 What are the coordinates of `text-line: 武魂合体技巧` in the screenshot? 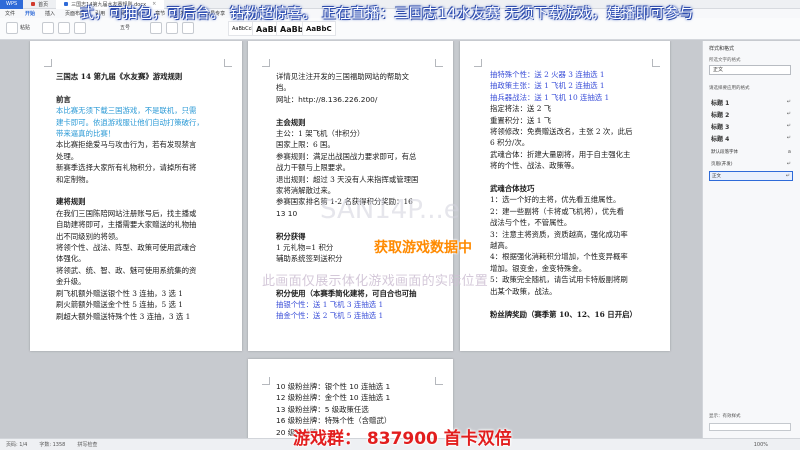 It's located at (512, 189).